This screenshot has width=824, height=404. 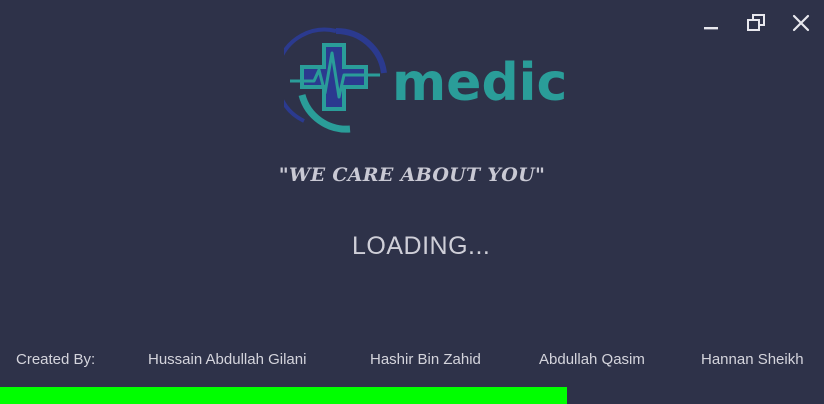 I want to click on medic-logo: medic, so click(x=426, y=80).